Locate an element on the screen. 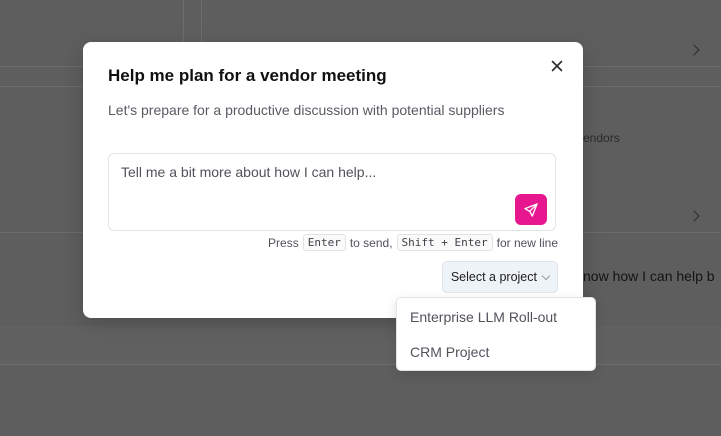 This screenshot has width=721, height=436. project-dropdown: Enterprise LLM Roll-out CRM Project is located at coordinates (496, 334).